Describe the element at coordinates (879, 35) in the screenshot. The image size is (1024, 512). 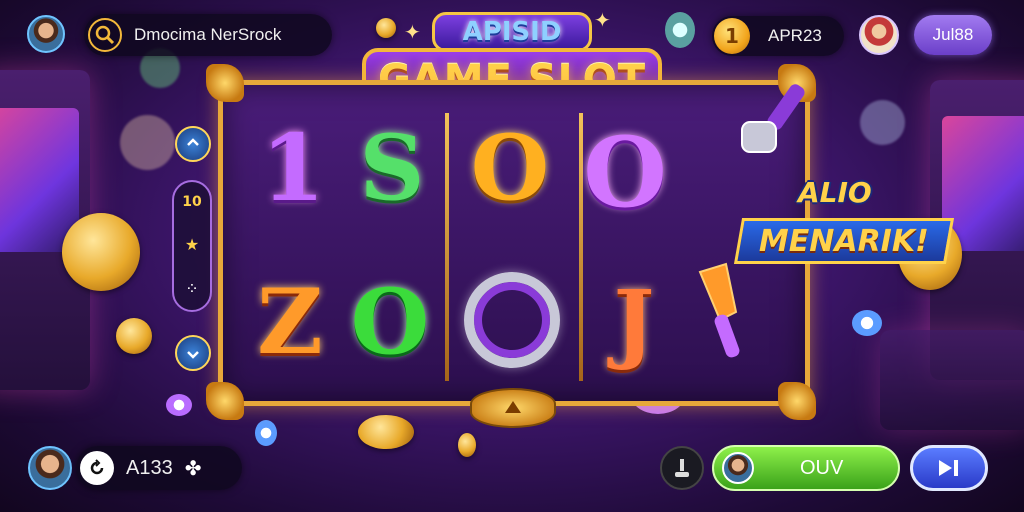
I see `character-avatar` at that location.